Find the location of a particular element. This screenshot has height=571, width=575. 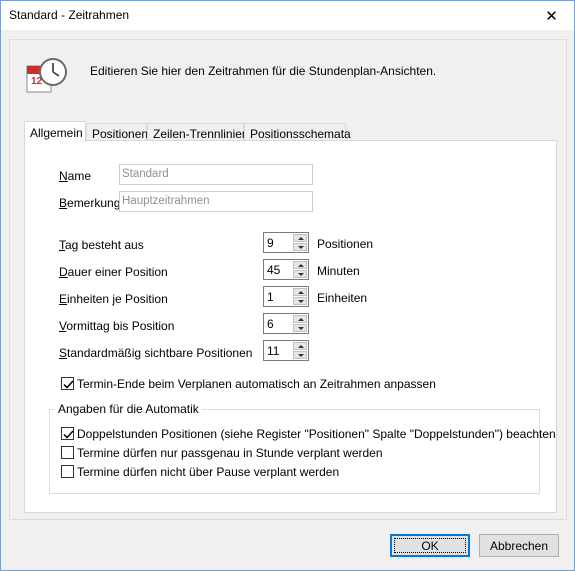

sichtbar-down-arrow-icon is located at coordinates (300, 355).